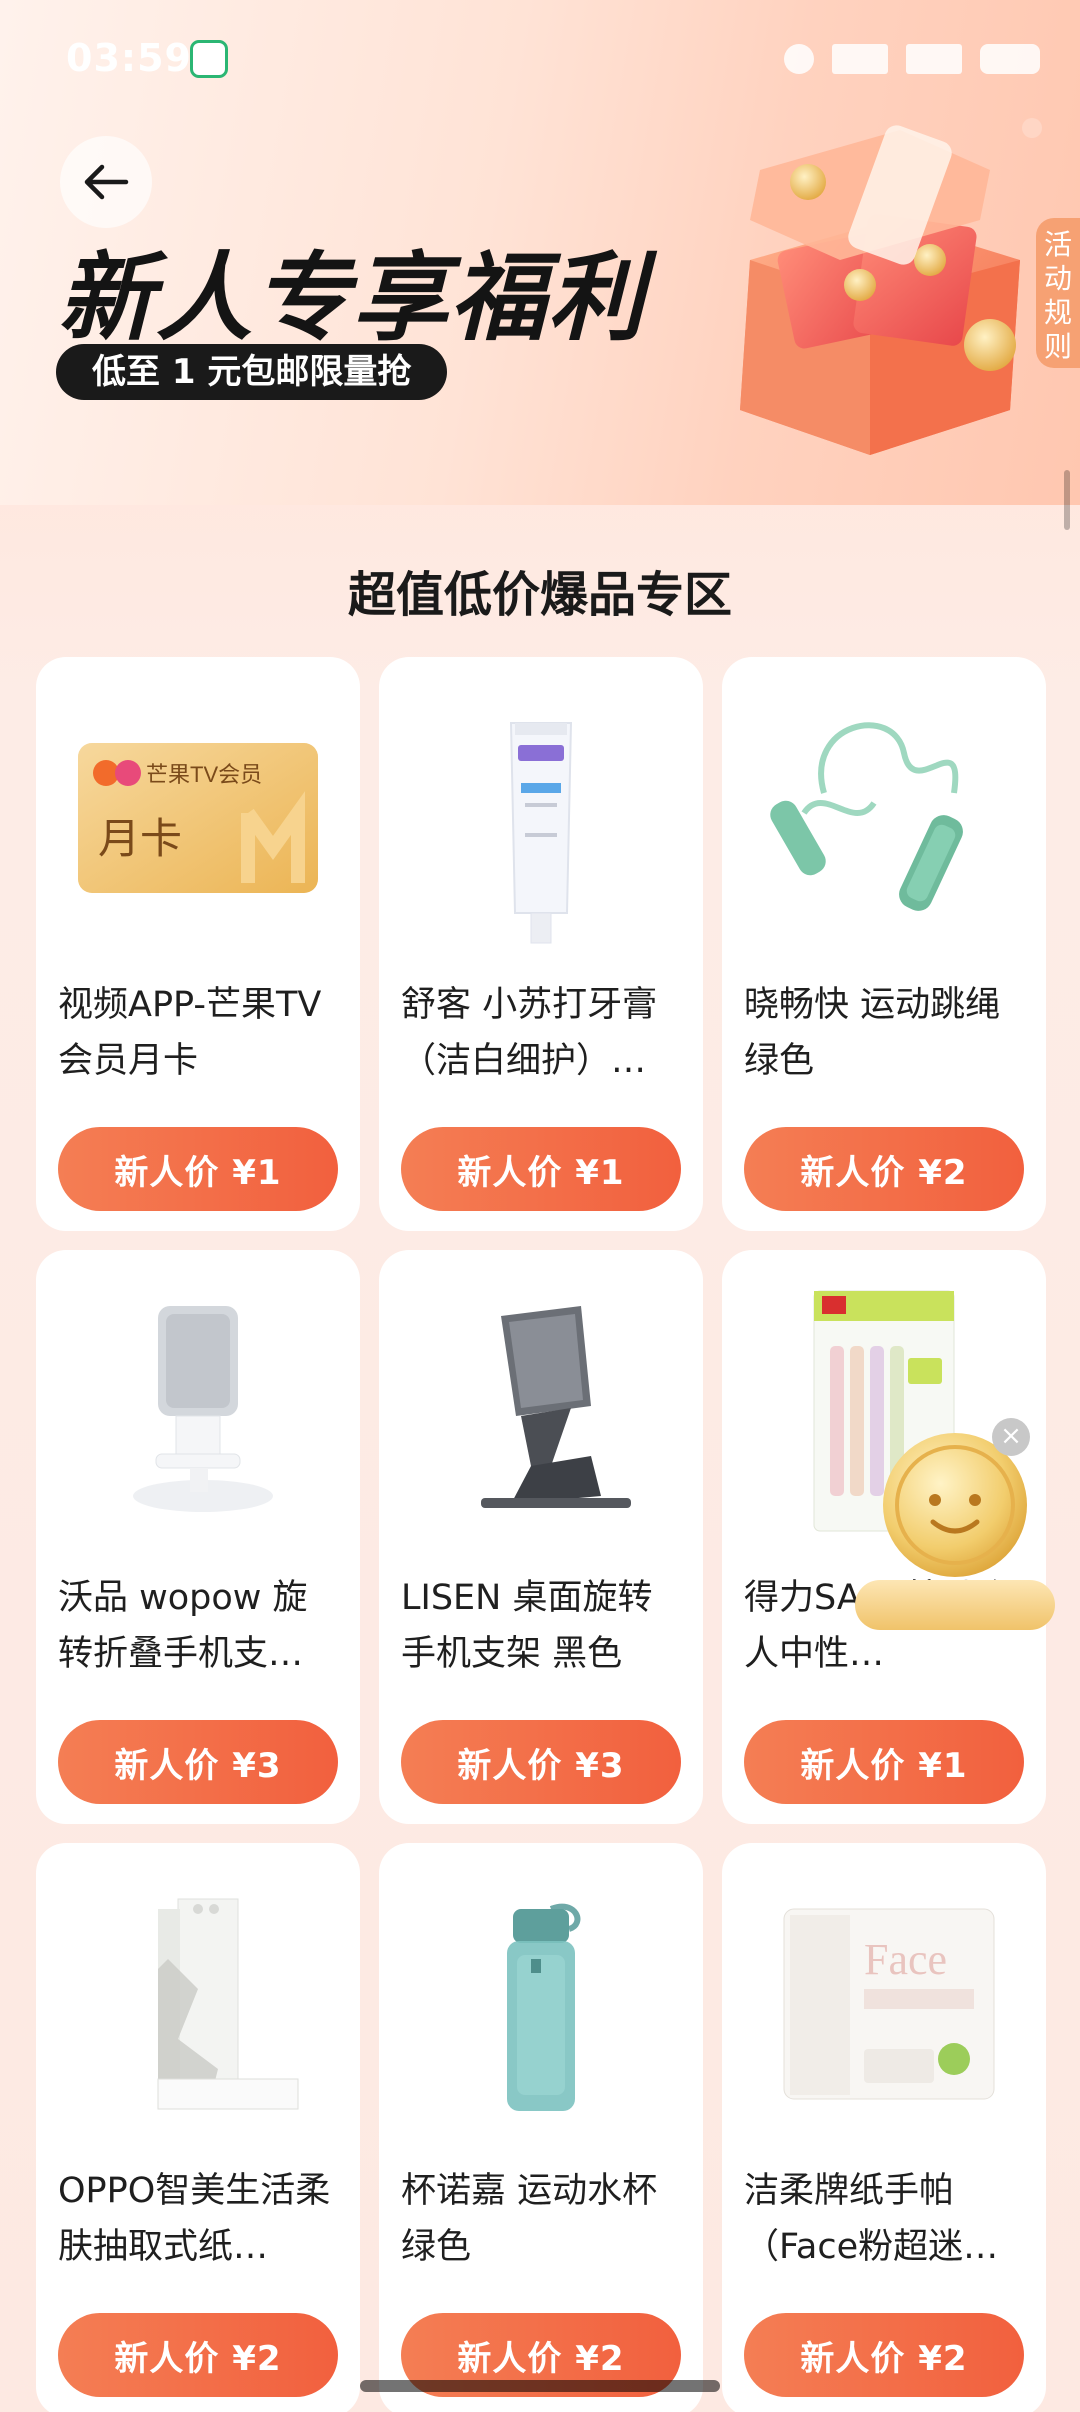  I want to click on signal-icon, so click(860, 59).